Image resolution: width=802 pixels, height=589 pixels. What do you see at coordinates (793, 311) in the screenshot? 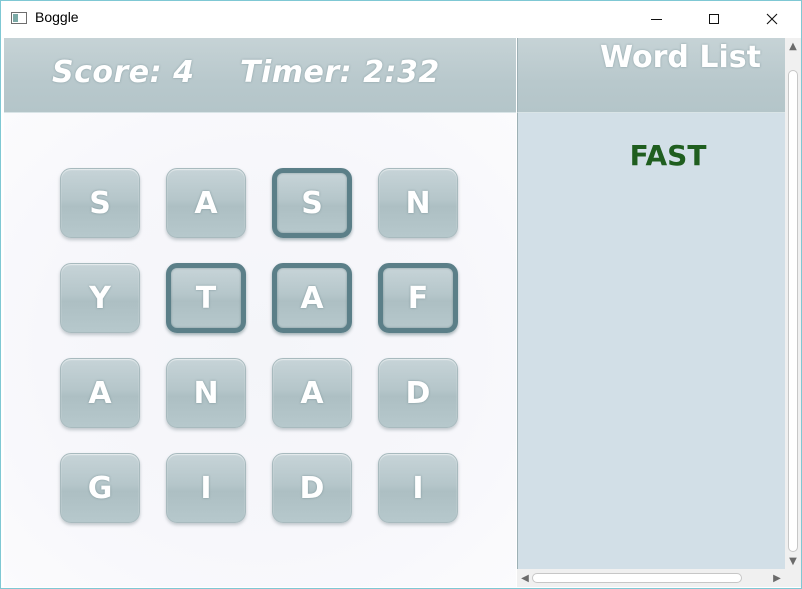
I see `vertical-scroll-thumb` at bounding box center [793, 311].